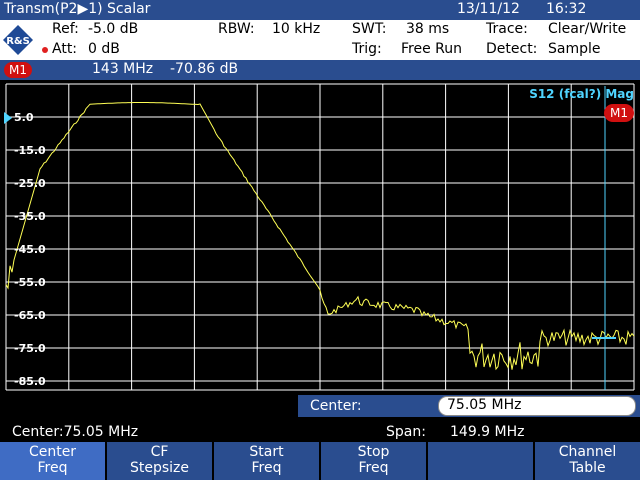 The width and height of the screenshot is (640, 480). What do you see at coordinates (367, 49) in the screenshot?
I see `trig-label: Trig:` at bounding box center [367, 49].